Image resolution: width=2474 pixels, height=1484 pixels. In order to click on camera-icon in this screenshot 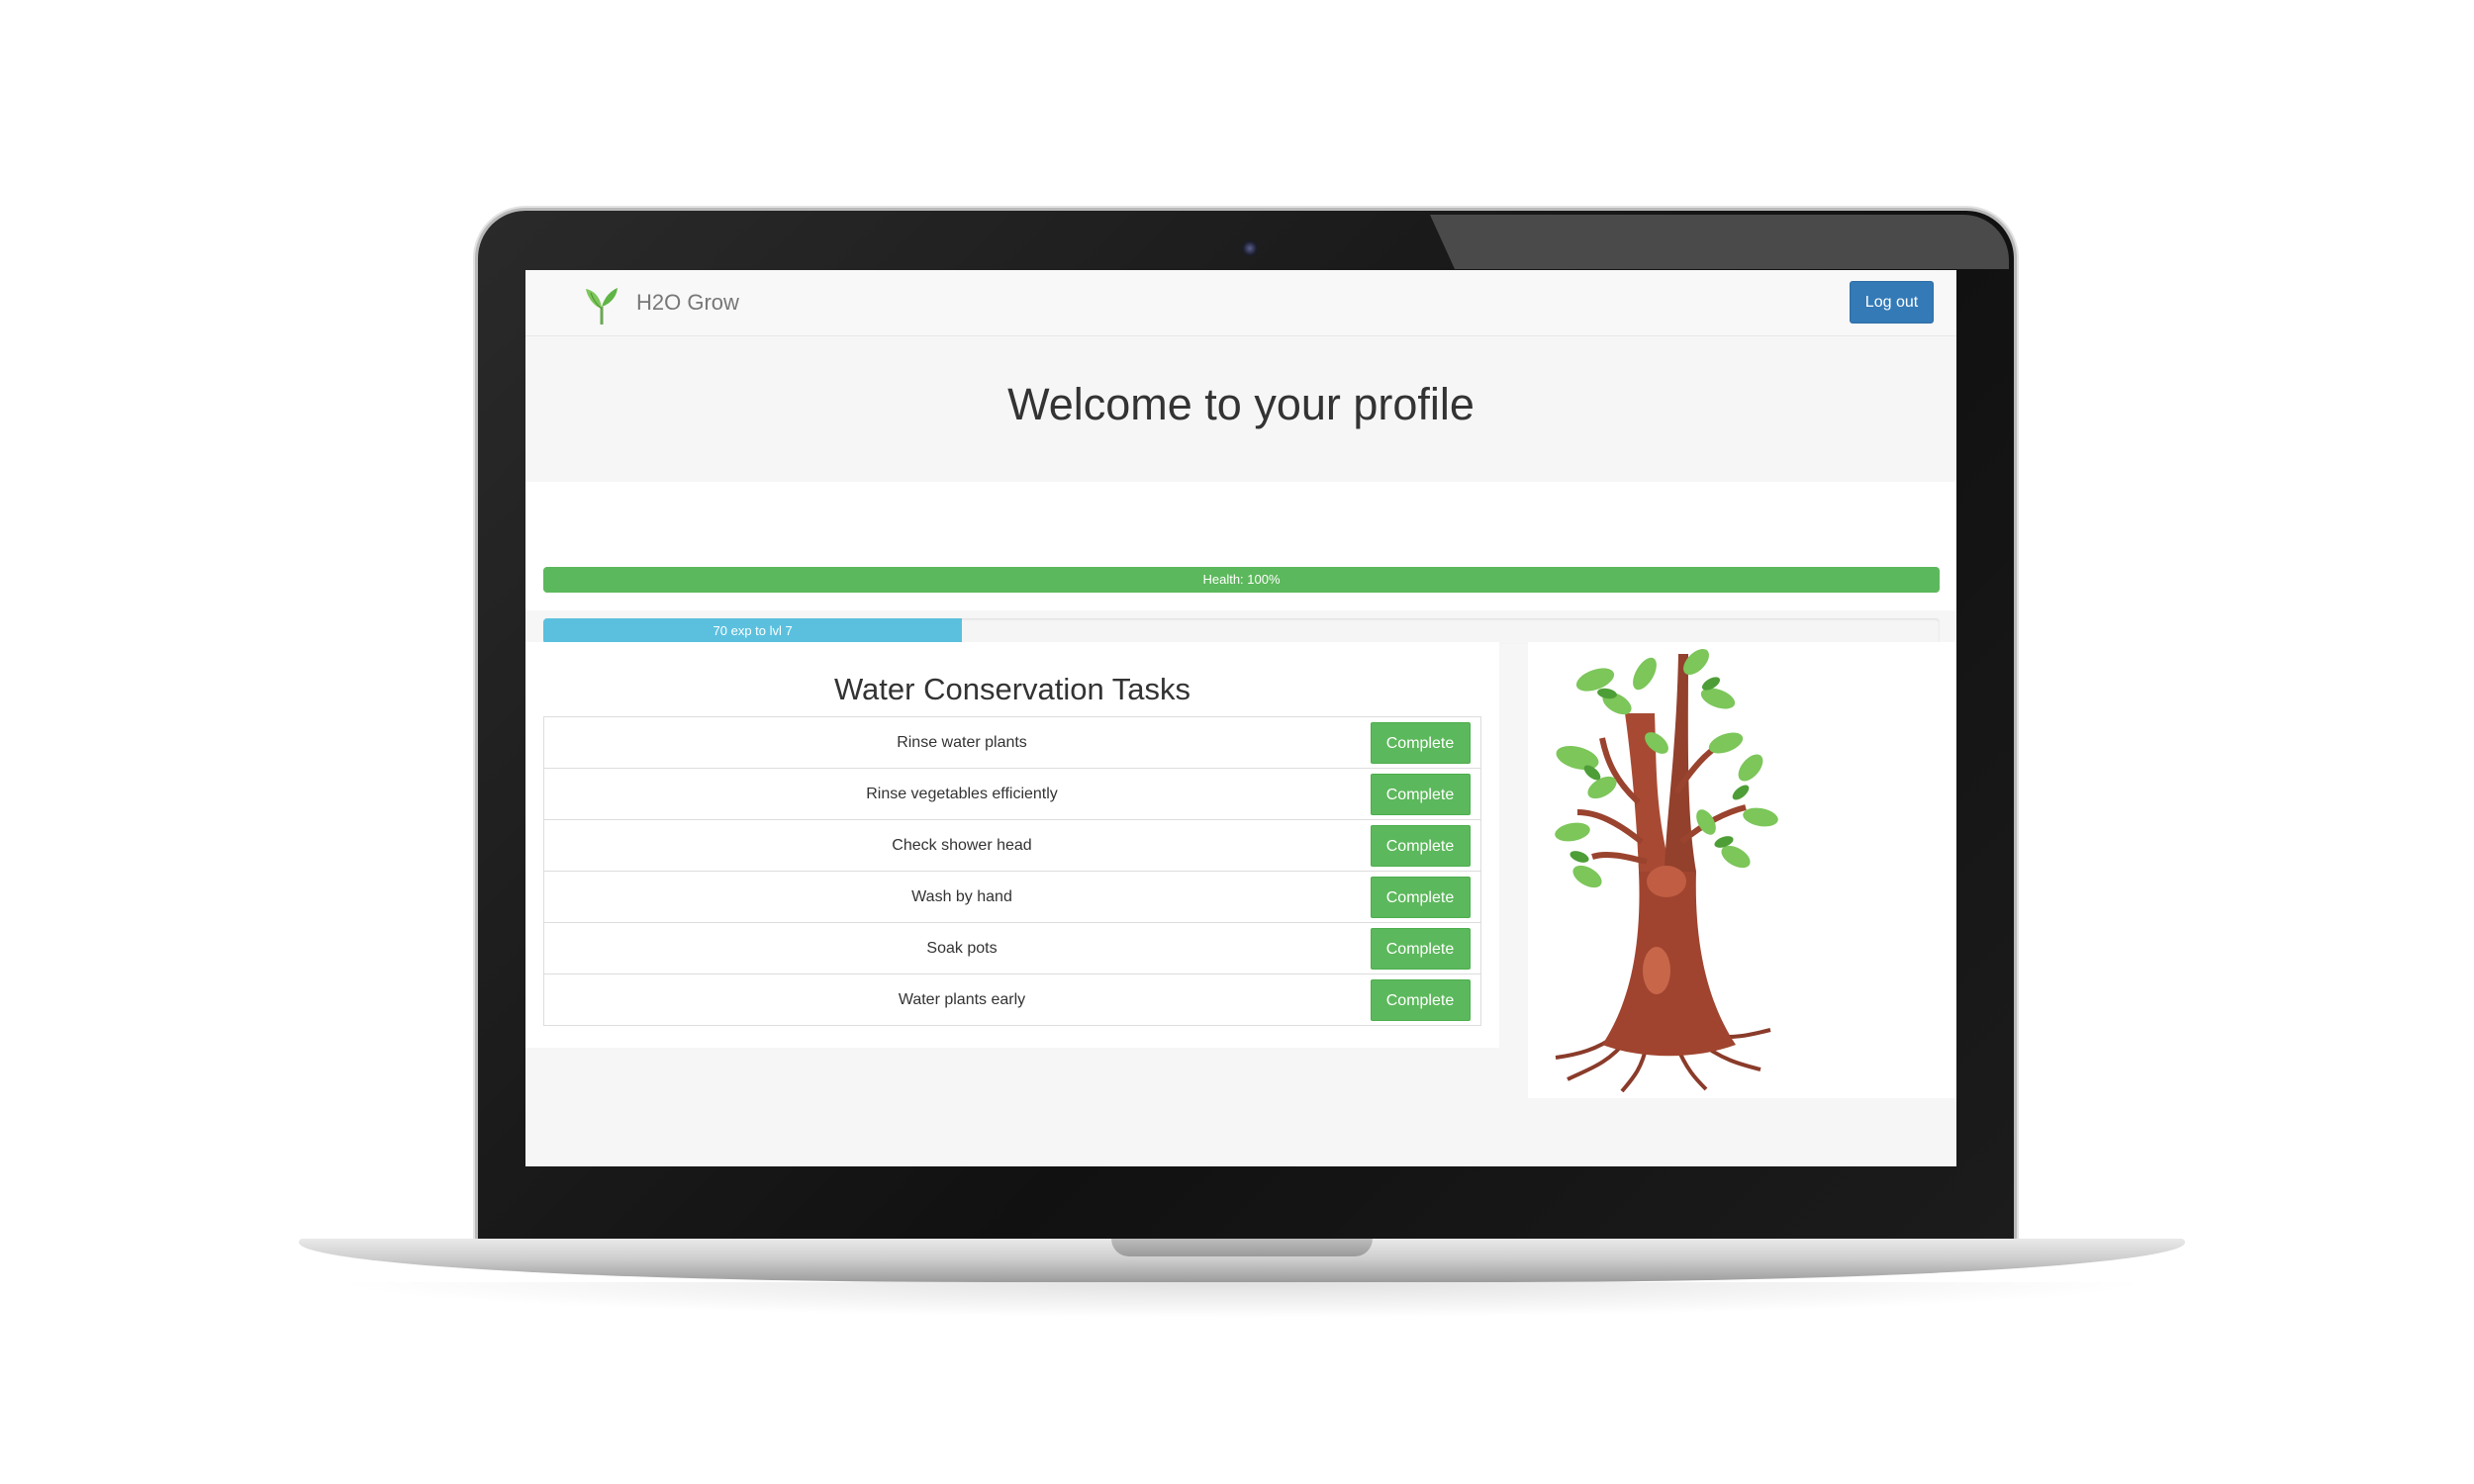, I will do `click(1250, 248)`.